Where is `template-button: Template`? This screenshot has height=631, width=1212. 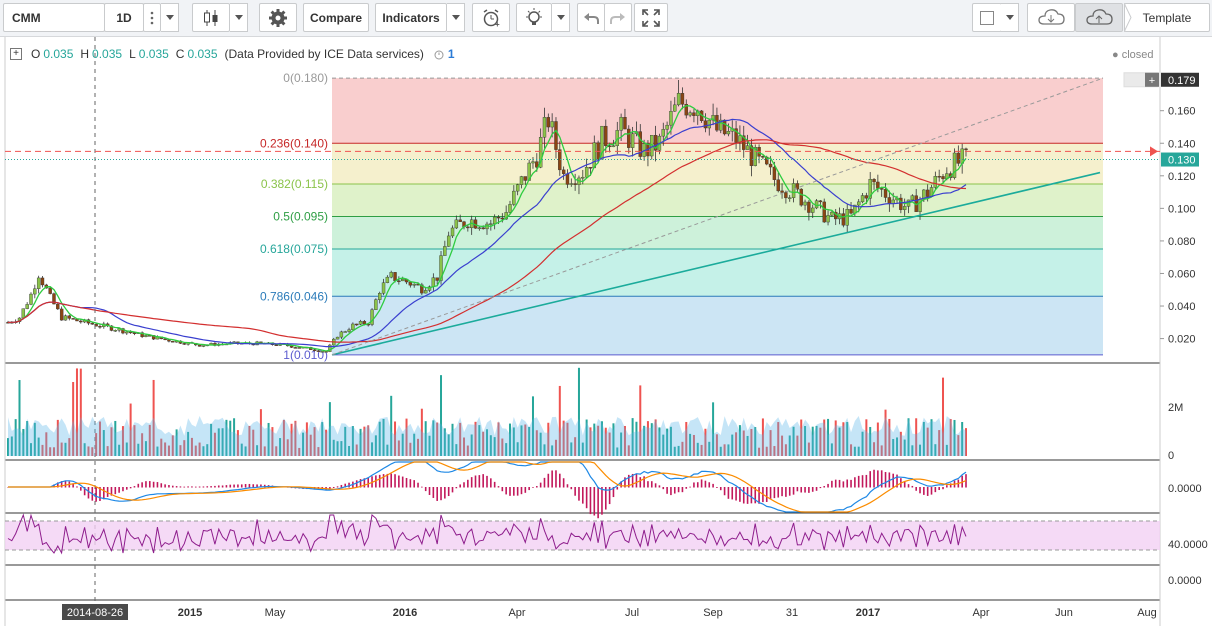
template-button: Template is located at coordinates (1167, 17).